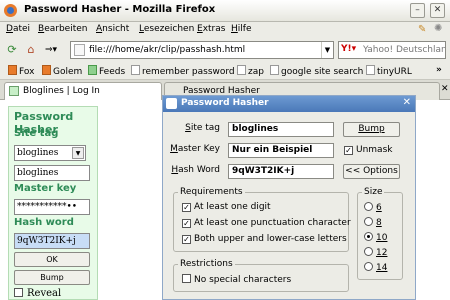 The image size is (450, 300). Describe the element at coordinates (375, 252) in the screenshot. I see `size-radio-12: 12` at that location.